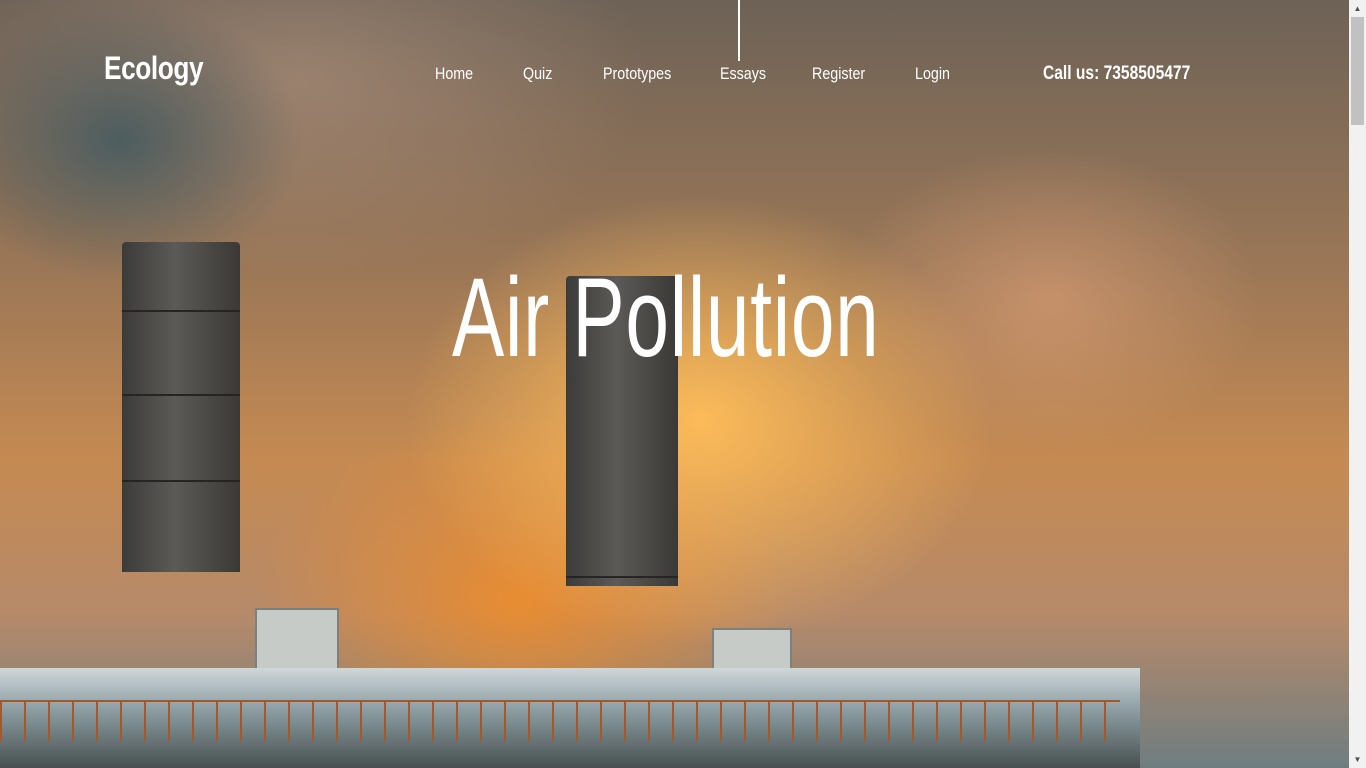 The height and width of the screenshot is (768, 1366). Describe the element at coordinates (743, 74) in the screenshot. I see `nav-essays: Essays` at that location.